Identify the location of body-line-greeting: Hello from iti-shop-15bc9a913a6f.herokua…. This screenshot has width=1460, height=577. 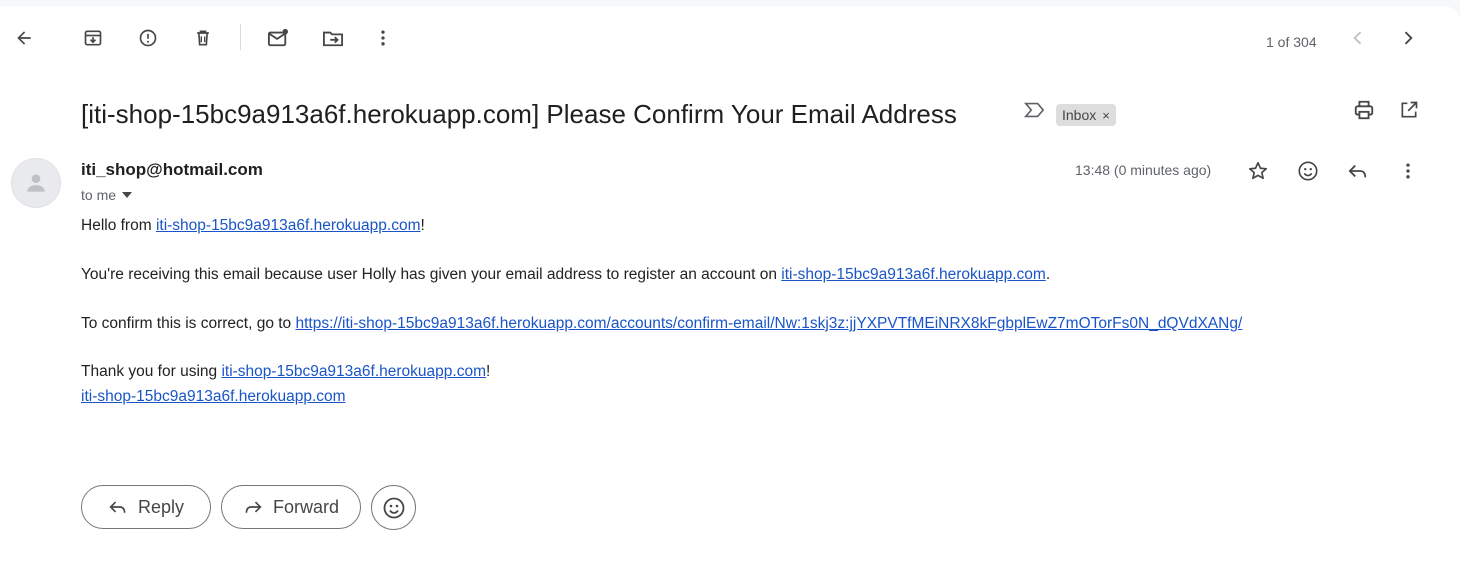
(253, 226).